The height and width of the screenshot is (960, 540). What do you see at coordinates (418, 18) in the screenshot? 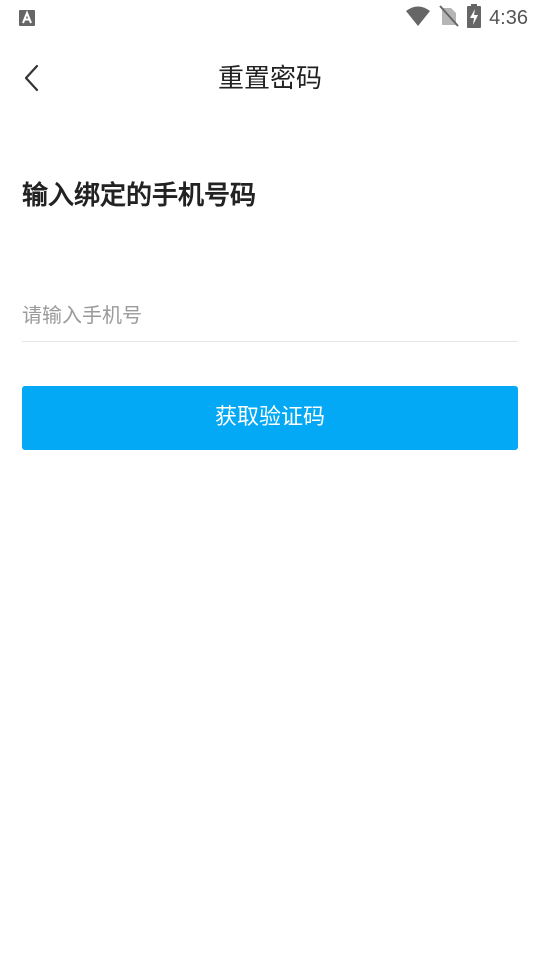
I see `wifi-icon` at bounding box center [418, 18].